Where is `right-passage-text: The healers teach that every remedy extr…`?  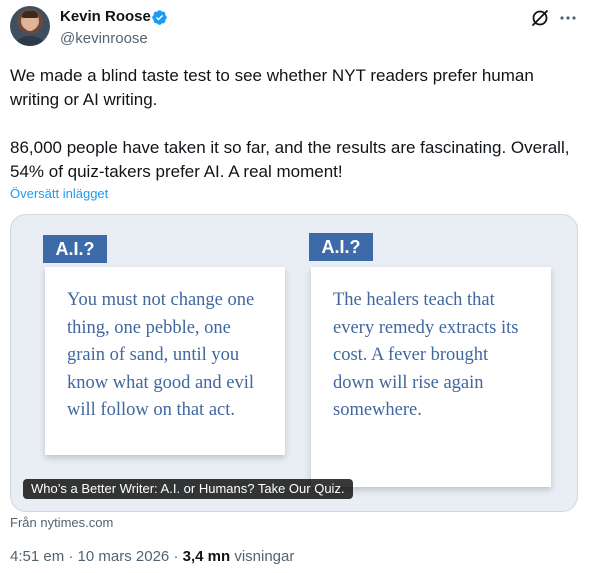
right-passage-text: The healers teach that every remedy extr… is located at coordinates (426, 355).